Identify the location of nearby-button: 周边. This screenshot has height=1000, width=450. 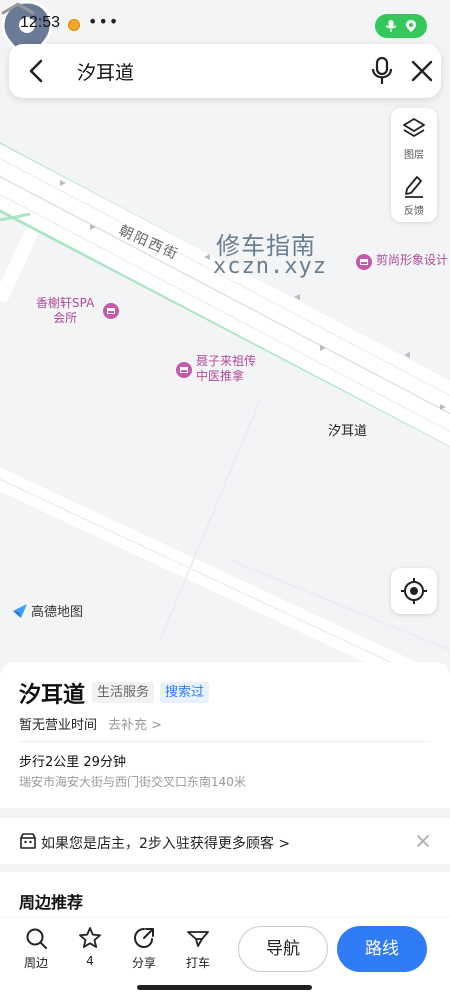
(36, 953).